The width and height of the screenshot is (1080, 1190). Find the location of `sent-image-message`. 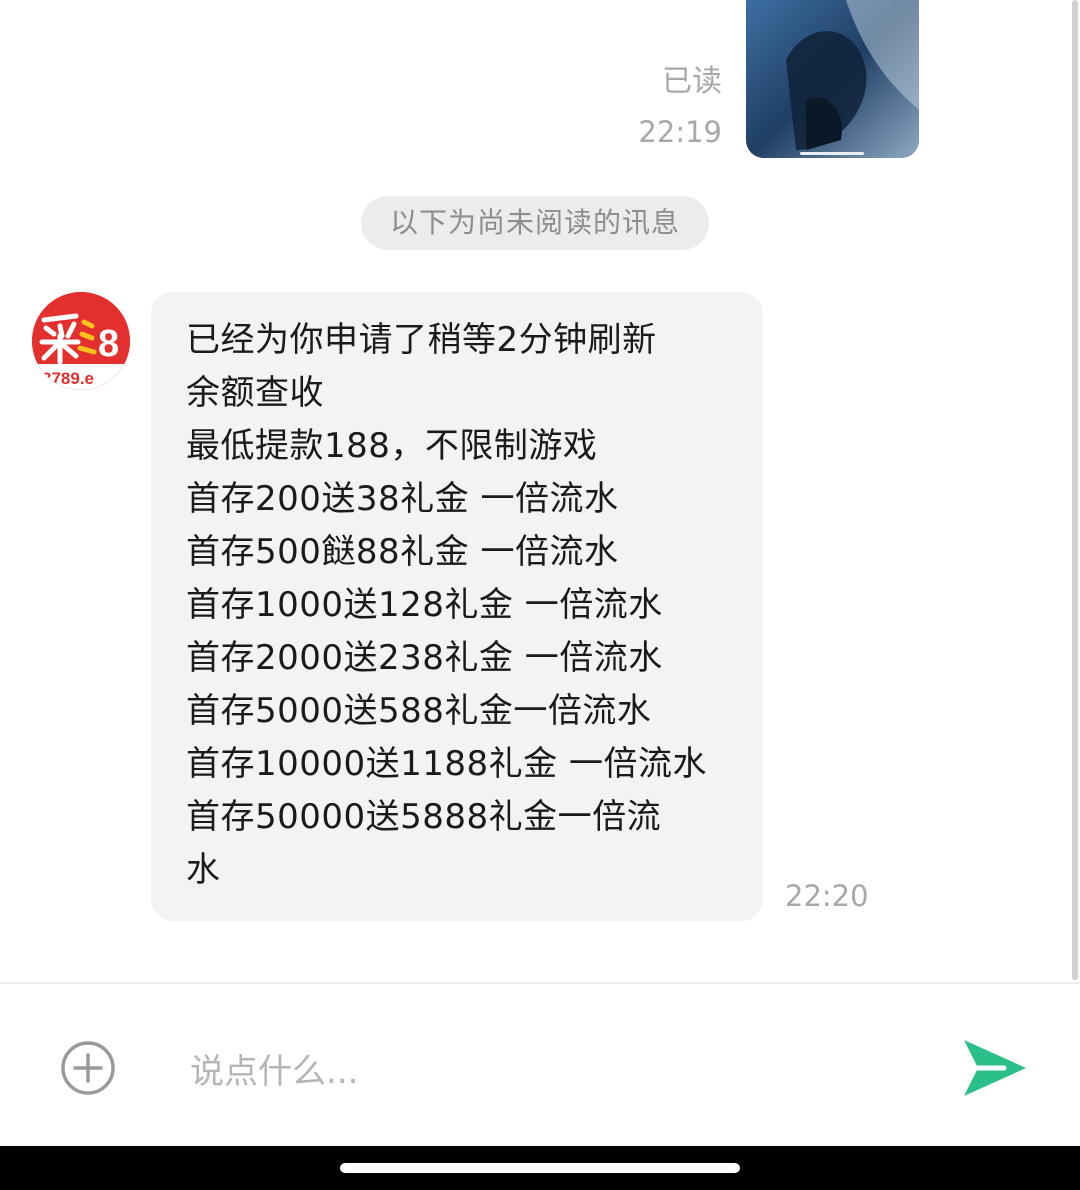

sent-image-message is located at coordinates (832, 79).